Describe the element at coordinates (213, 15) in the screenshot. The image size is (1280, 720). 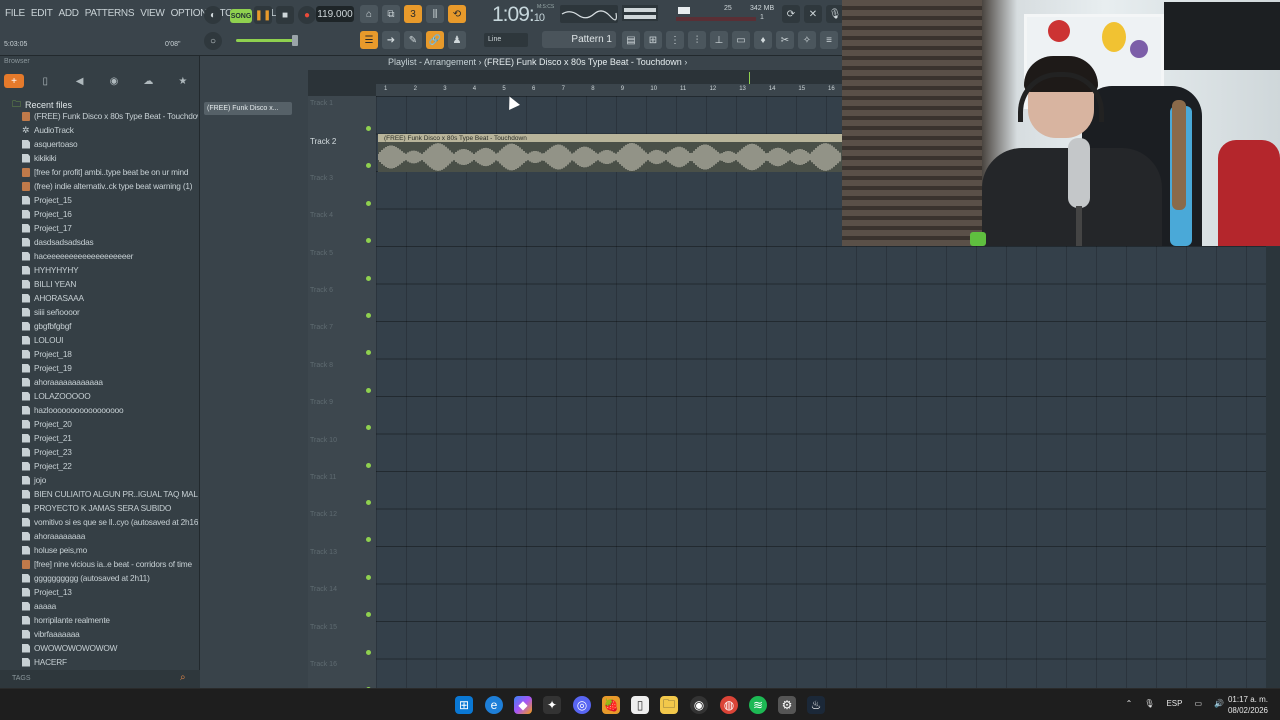
I see `pat-song-toggle-icon: ◐` at that location.